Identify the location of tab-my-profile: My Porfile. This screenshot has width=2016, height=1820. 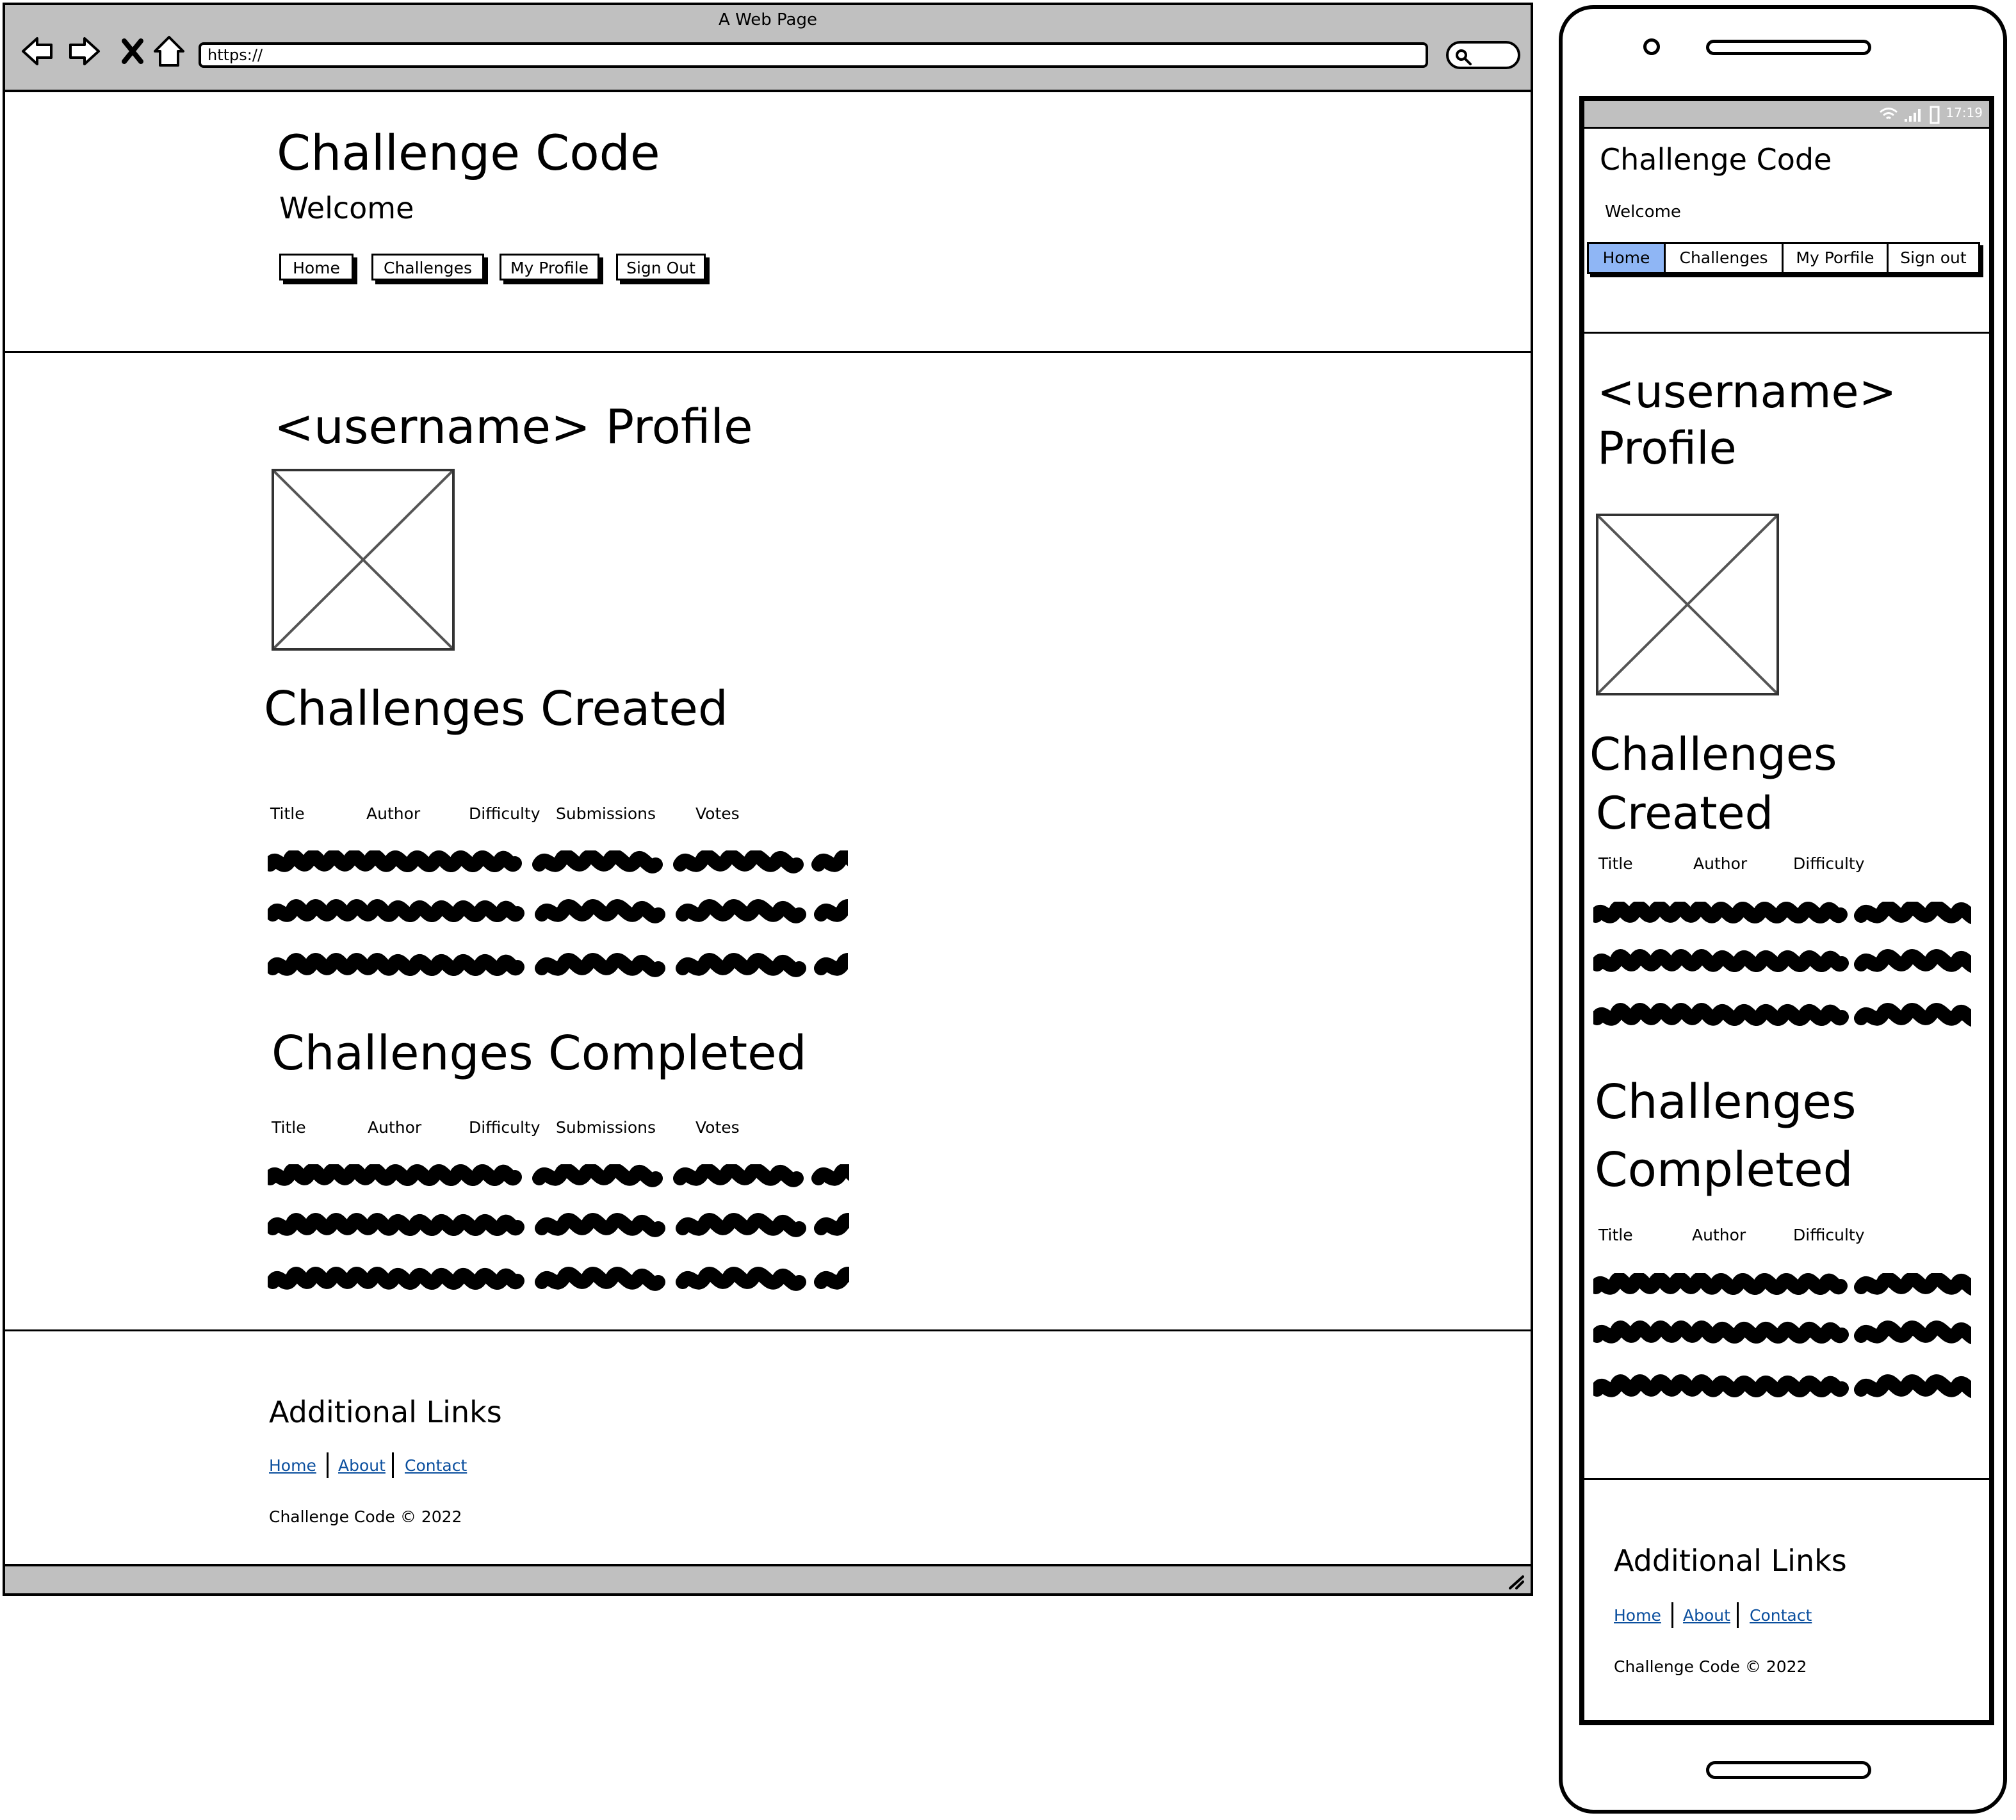
(1837, 258).